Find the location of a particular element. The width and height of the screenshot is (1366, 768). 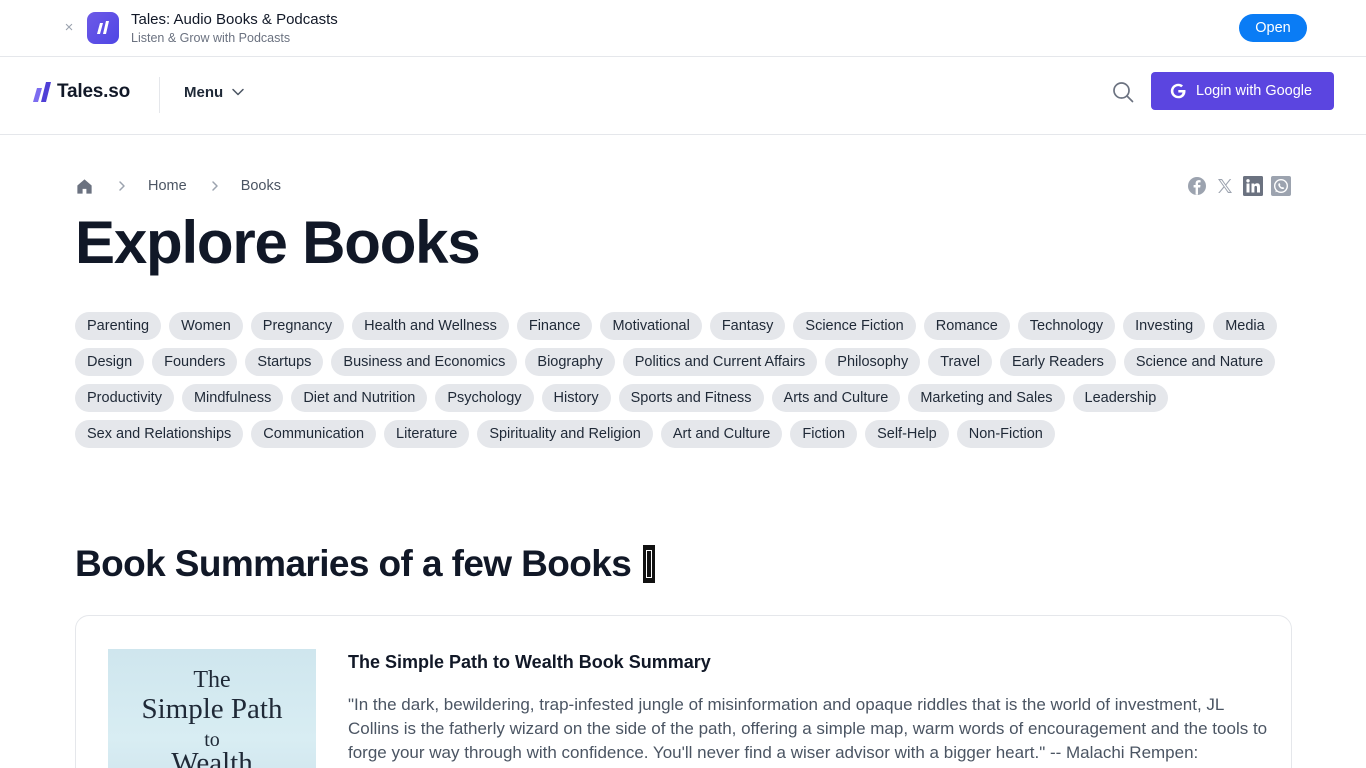

category-chip: Art and Culture is located at coordinates (721, 434).